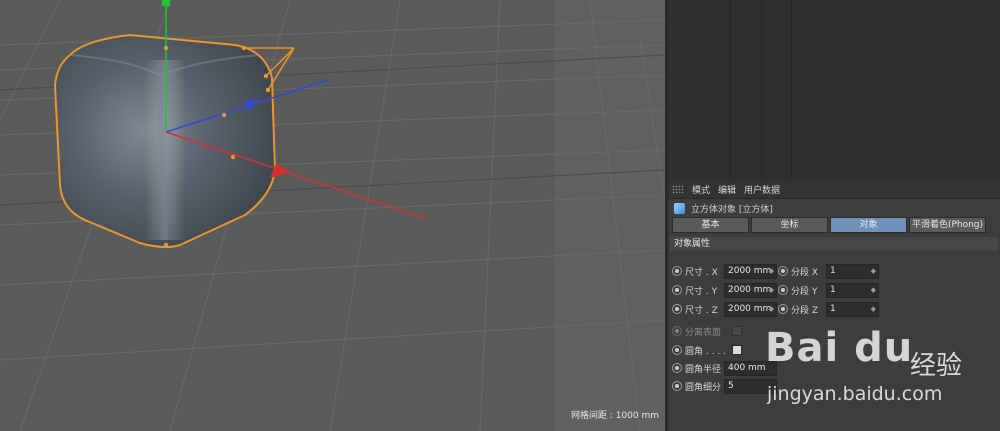  What do you see at coordinates (834, 90) in the screenshot?
I see `object-manager-panel` at bounding box center [834, 90].